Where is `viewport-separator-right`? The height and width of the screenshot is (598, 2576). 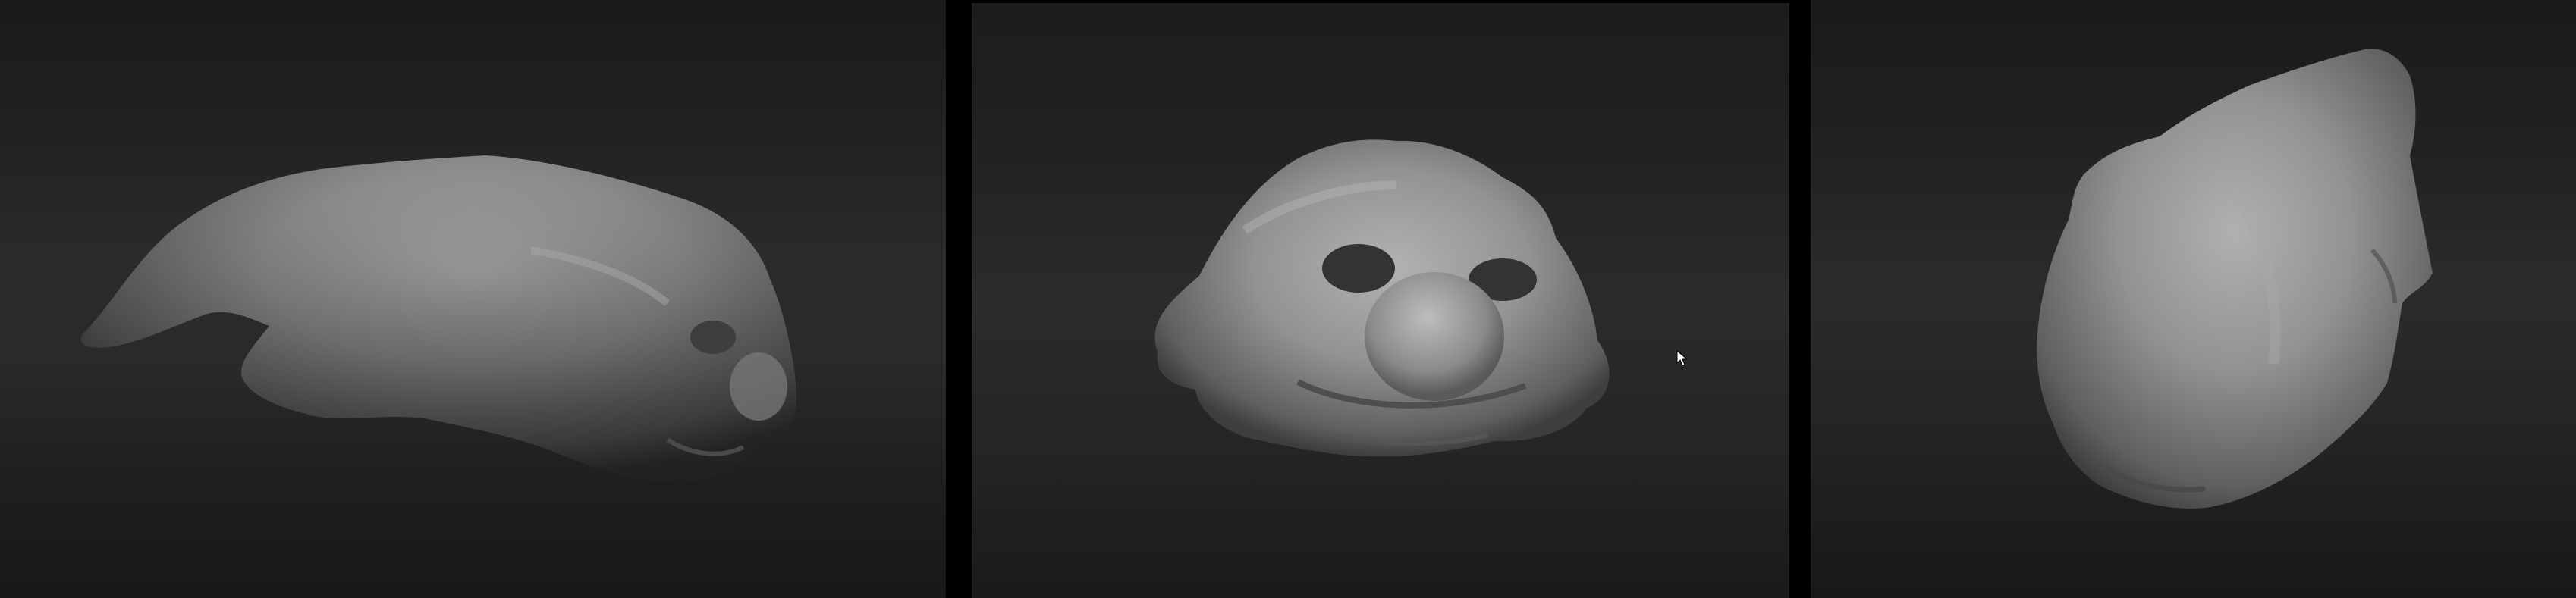 viewport-separator-right is located at coordinates (1800, 299).